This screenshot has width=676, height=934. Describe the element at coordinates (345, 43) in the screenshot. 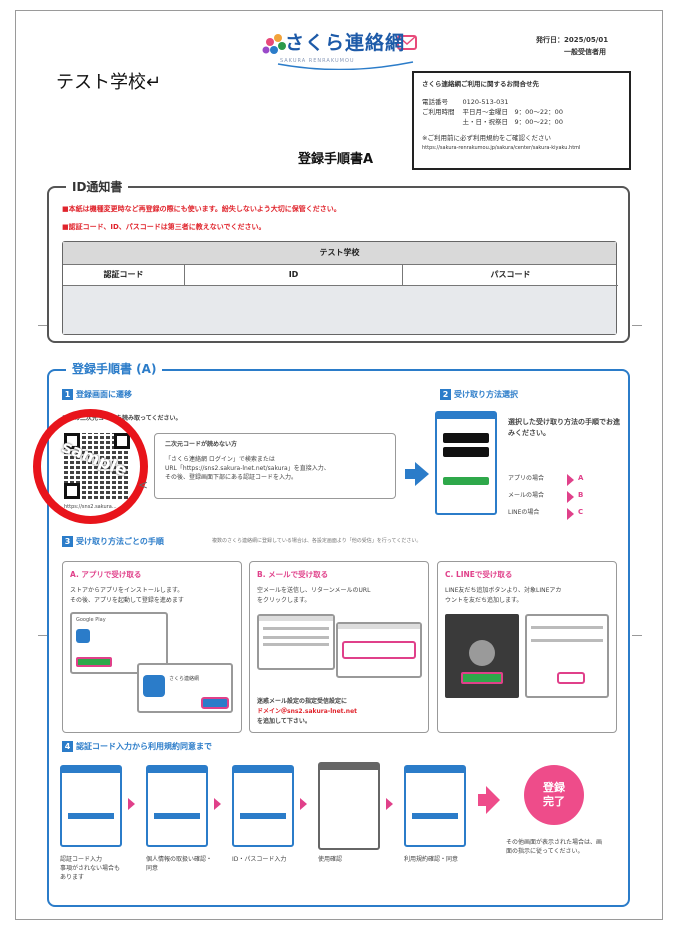

I see `brand-name: さくら連絡網` at that location.